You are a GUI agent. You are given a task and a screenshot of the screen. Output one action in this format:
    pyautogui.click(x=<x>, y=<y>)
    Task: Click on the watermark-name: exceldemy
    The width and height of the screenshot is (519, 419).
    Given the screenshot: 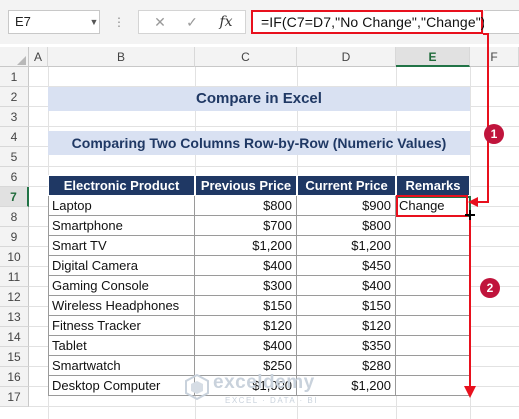 What is the action you would take?
    pyautogui.click(x=264, y=382)
    